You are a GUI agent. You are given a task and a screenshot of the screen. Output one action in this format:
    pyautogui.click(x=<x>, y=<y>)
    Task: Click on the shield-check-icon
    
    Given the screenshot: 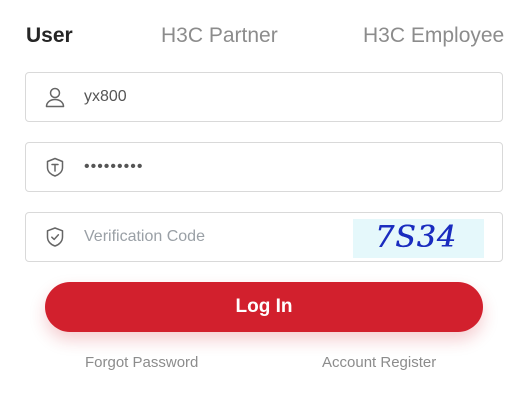 What is the action you would take?
    pyautogui.click(x=55, y=237)
    